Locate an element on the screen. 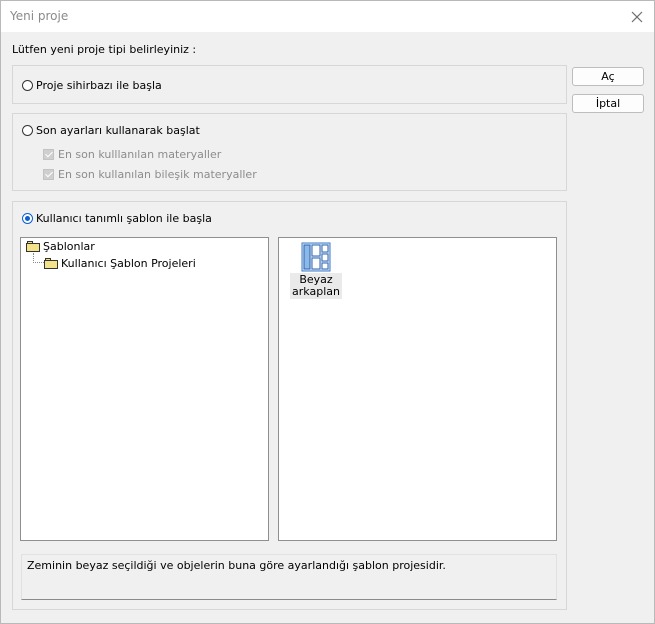 The image size is (655, 624). window-title: Yeni proje is located at coordinates (39, 16).